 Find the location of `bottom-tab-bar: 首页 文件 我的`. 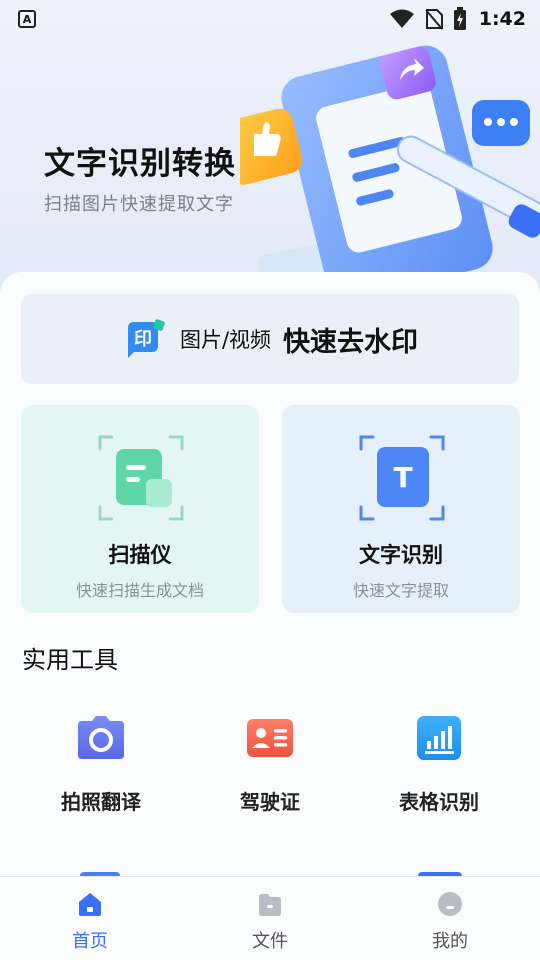

bottom-tab-bar: 首页 文件 我的 is located at coordinates (270, 918).